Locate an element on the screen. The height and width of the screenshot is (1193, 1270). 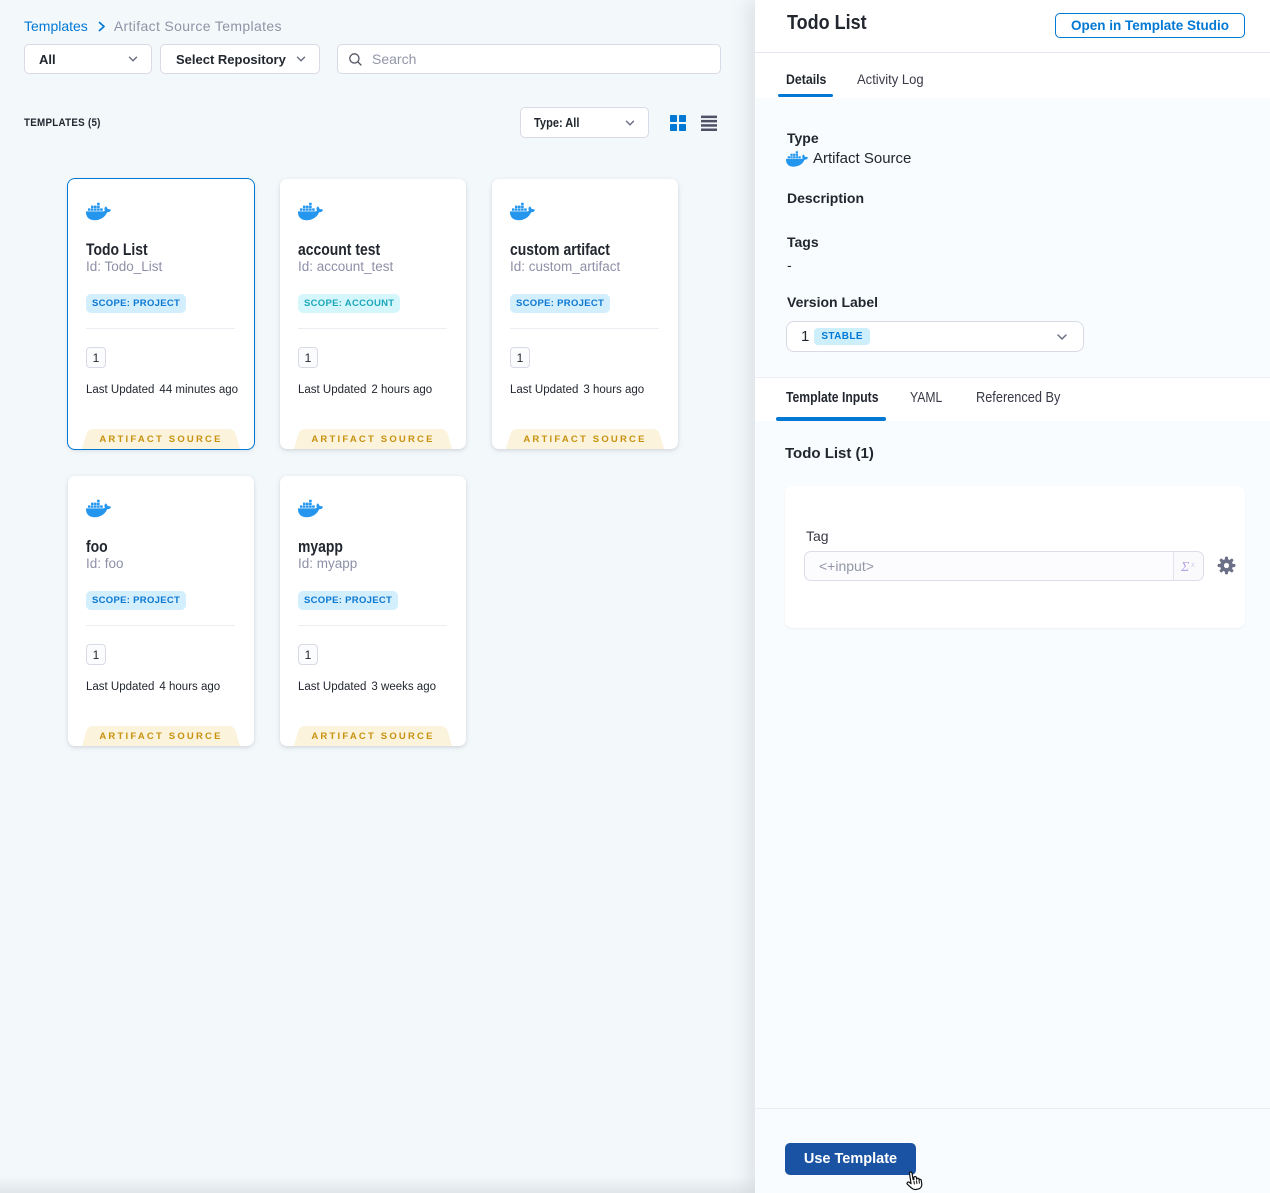
svg-text: x is located at coordinates (1192, 564).